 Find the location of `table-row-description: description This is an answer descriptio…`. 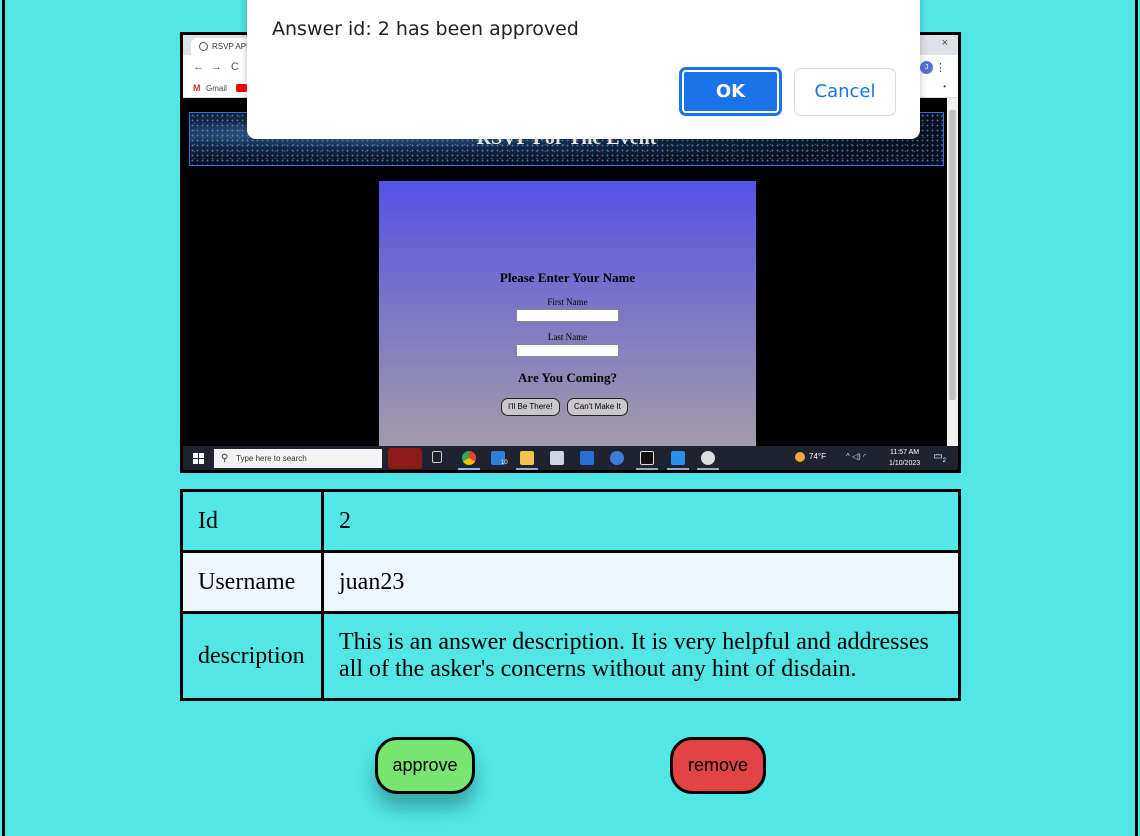

table-row-description: description This is an answer descriptio… is located at coordinates (570, 656).